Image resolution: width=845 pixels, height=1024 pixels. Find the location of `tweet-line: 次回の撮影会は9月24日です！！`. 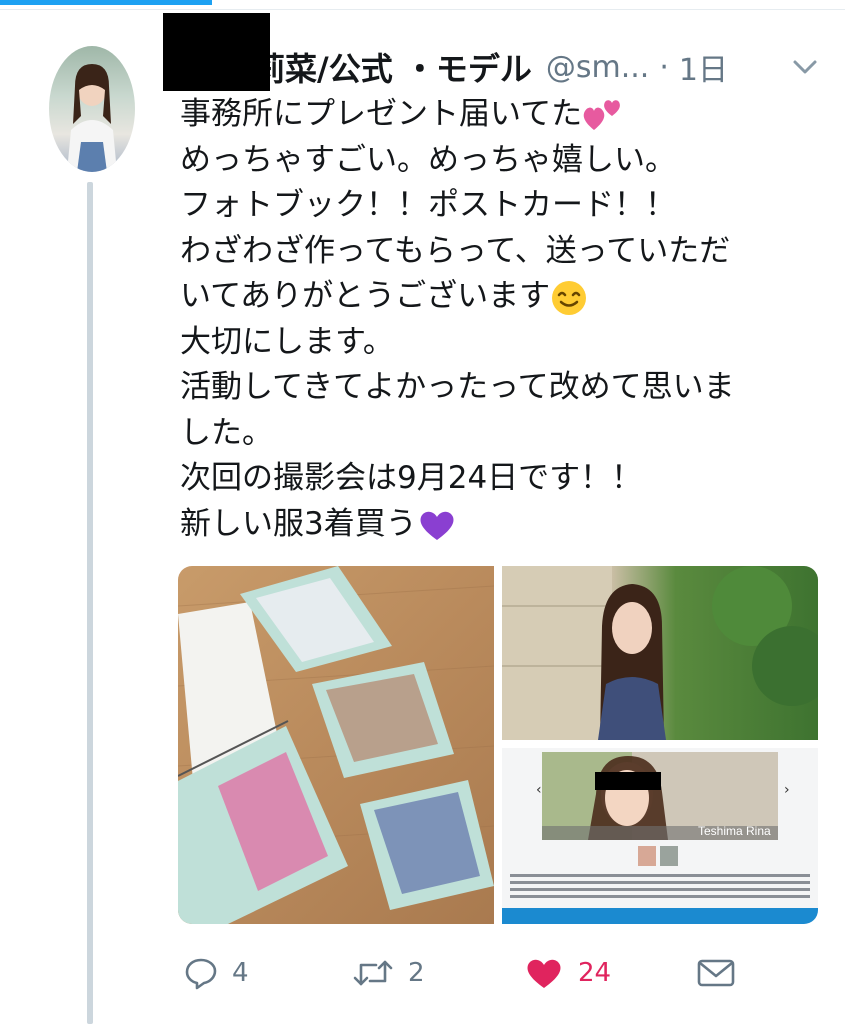

tweet-line: 次回の撮影会は9月24日です！！ is located at coordinates (411, 478).